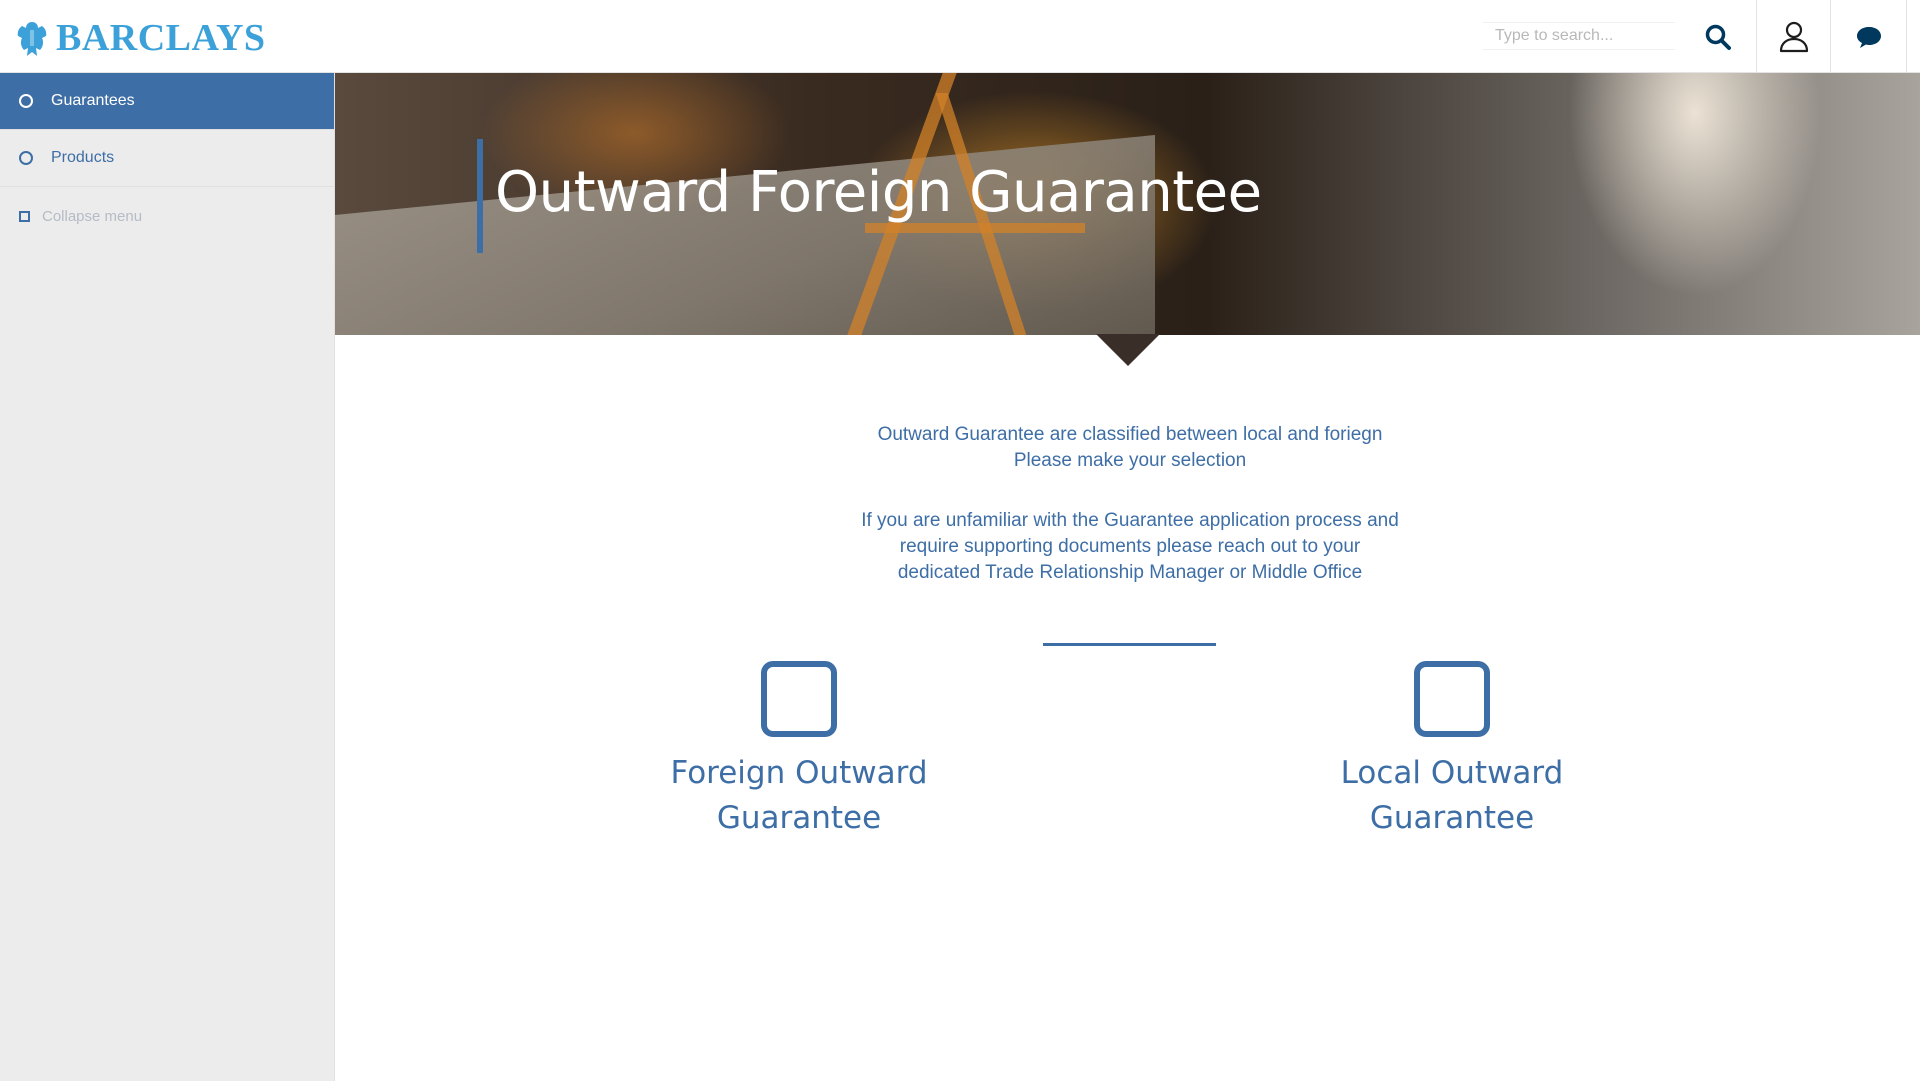 The height and width of the screenshot is (1081, 1920). What do you see at coordinates (93, 100) in the screenshot?
I see `sidebar-item-label: Guarantees` at bounding box center [93, 100].